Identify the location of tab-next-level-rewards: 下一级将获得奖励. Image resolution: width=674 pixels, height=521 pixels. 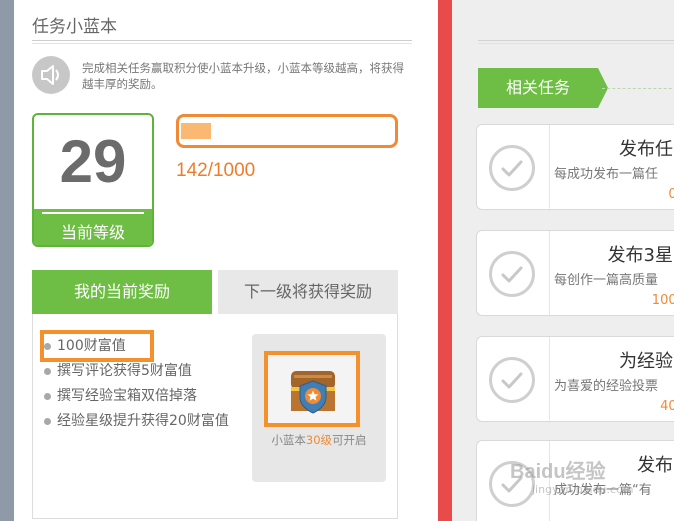
(308, 292).